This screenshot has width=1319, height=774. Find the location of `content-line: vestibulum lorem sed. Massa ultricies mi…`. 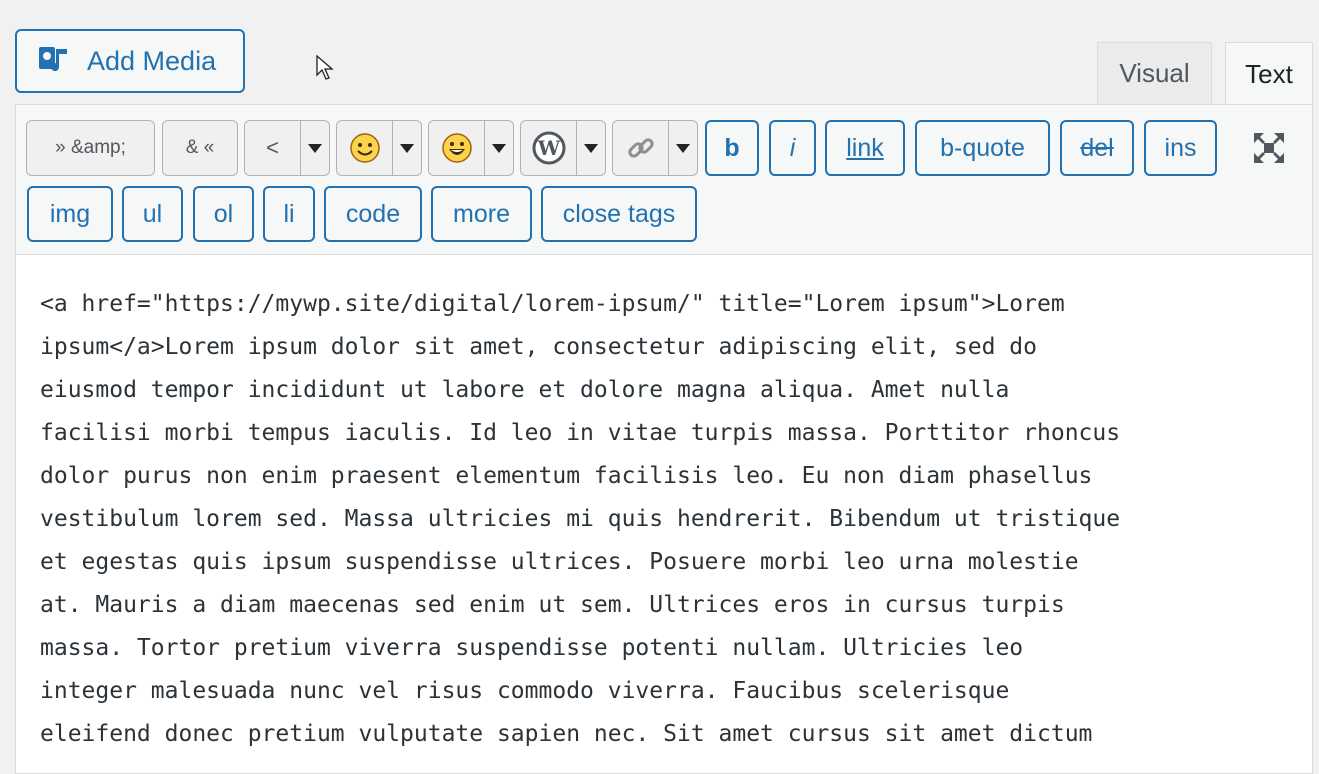

content-line: vestibulum lorem sed. Massa ultricies mi… is located at coordinates (580, 519).